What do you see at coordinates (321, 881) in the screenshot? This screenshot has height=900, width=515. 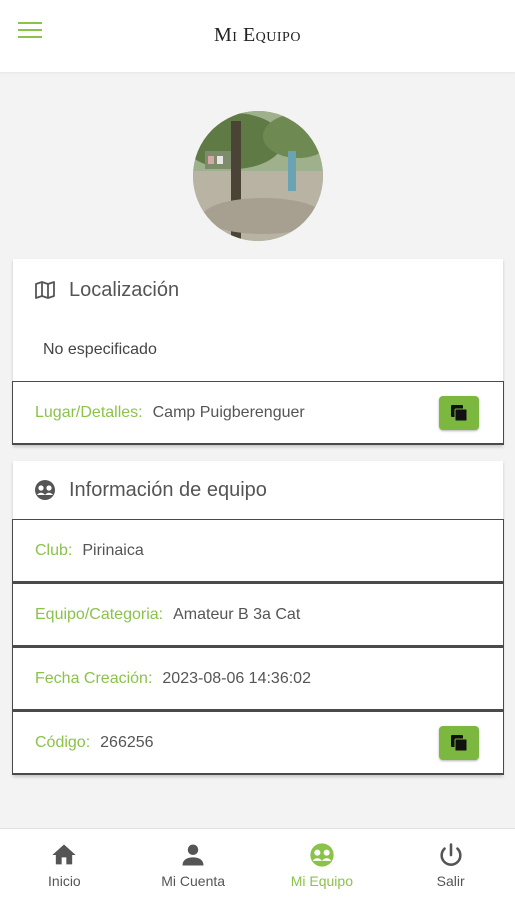 I see `nav-label-mi-equipo: Mi Equipo` at bounding box center [321, 881].